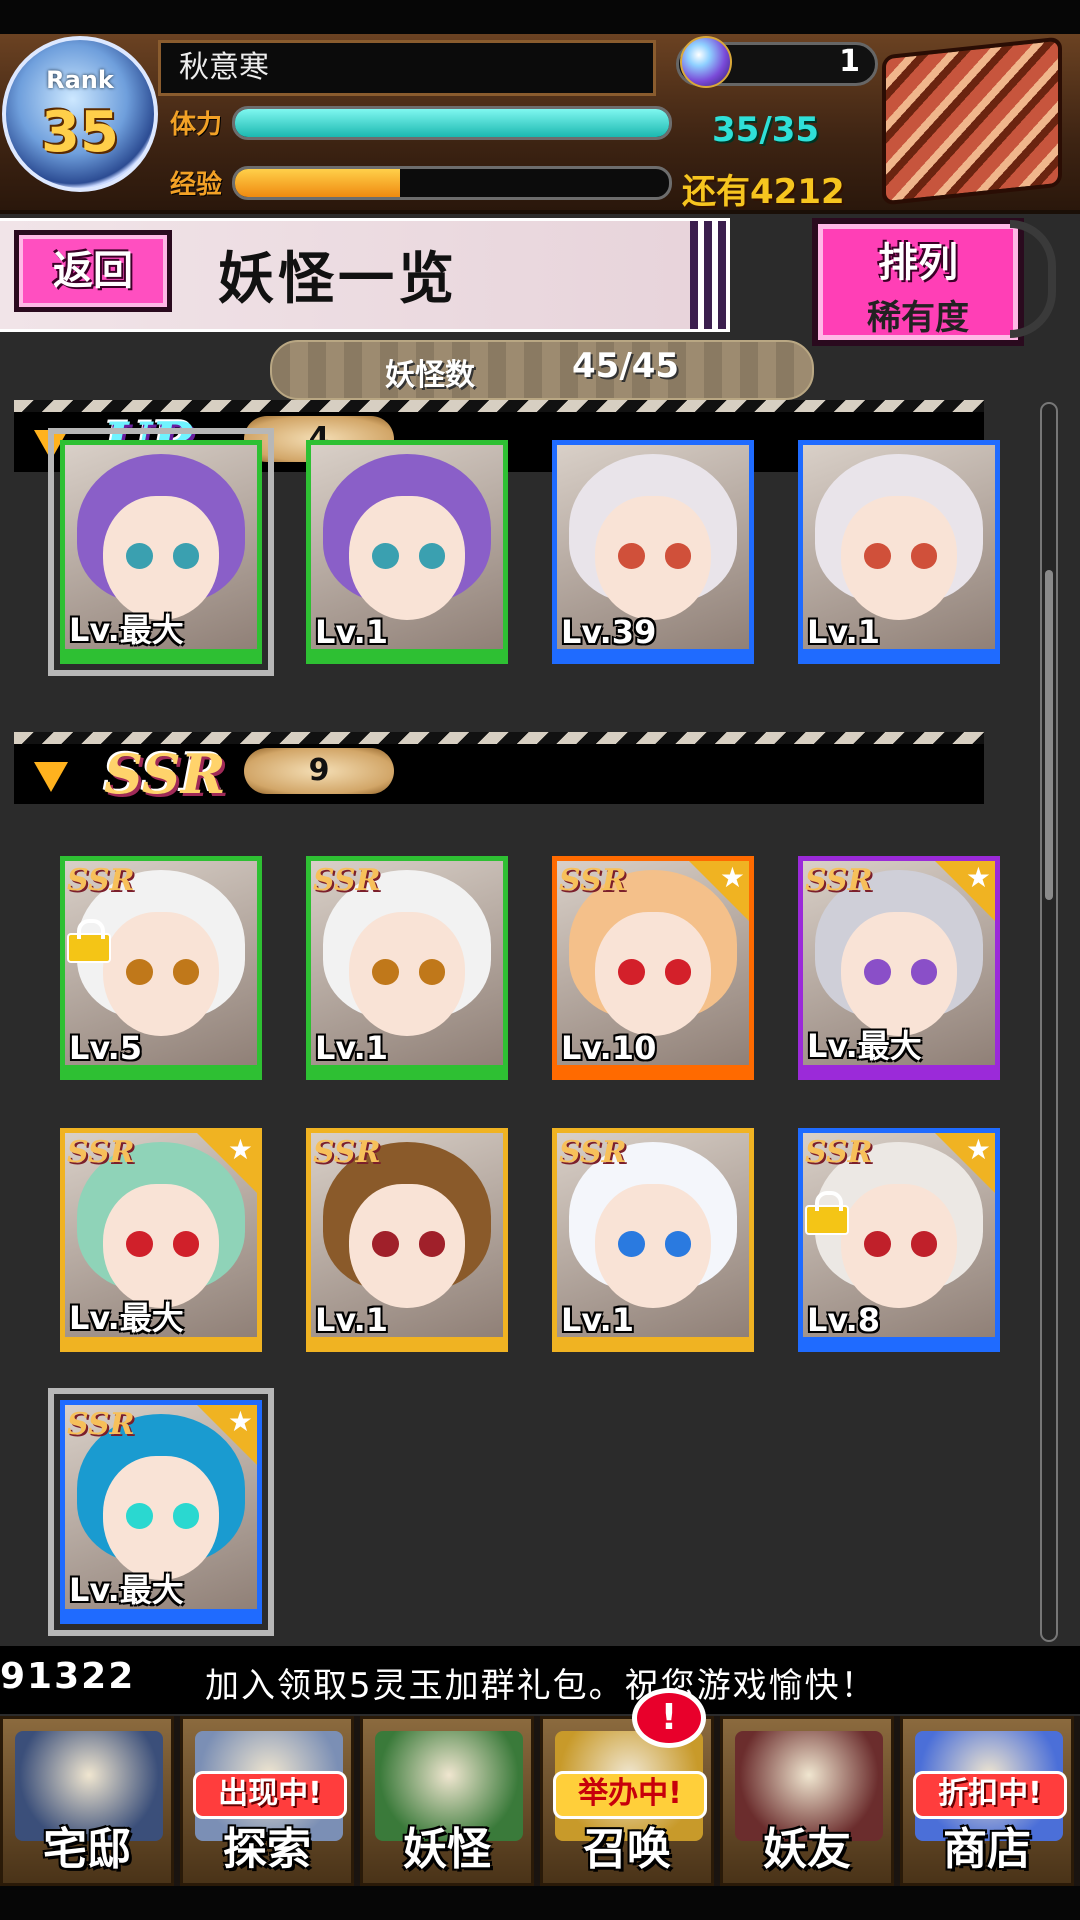 This screenshot has width=1080, height=1920. I want to click on section-header-ssr: SSR 9, so click(499, 769).